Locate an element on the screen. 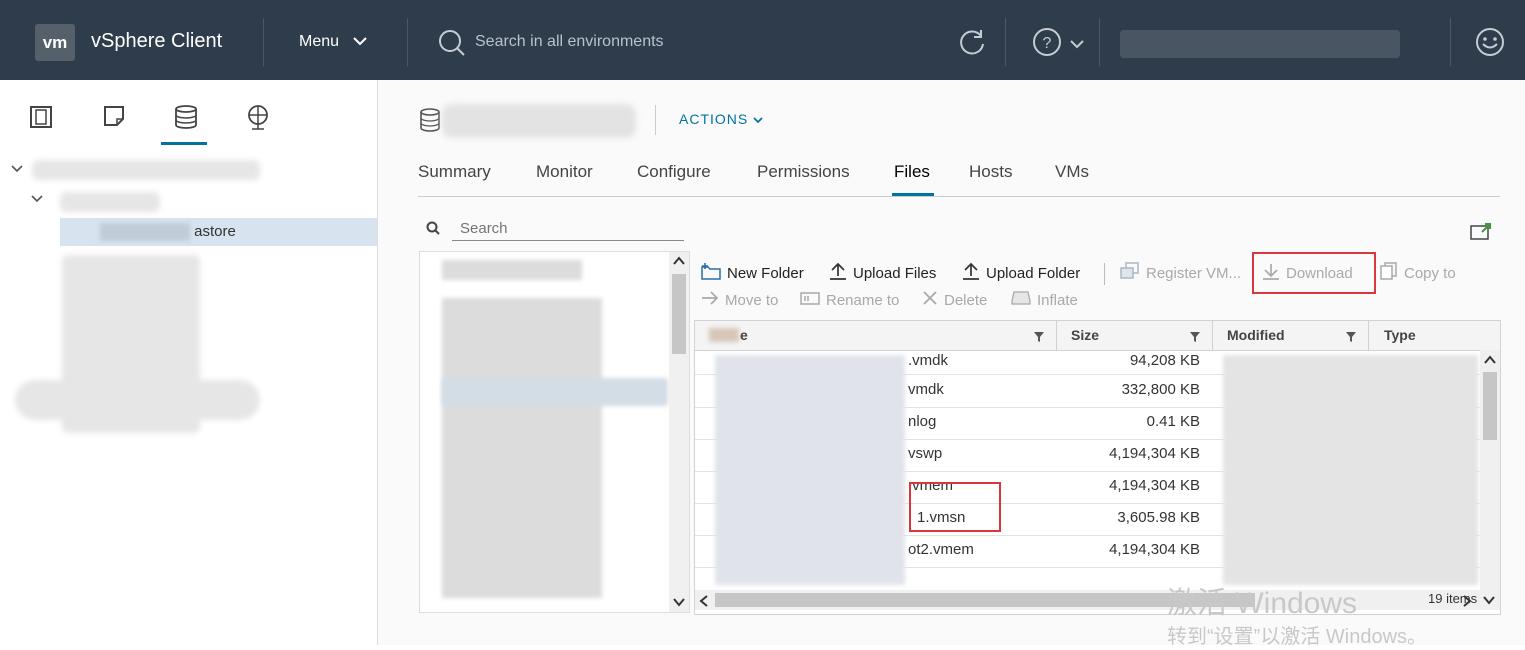 The image size is (1525, 650). file-name: vswp is located at coordinates (925, 453).